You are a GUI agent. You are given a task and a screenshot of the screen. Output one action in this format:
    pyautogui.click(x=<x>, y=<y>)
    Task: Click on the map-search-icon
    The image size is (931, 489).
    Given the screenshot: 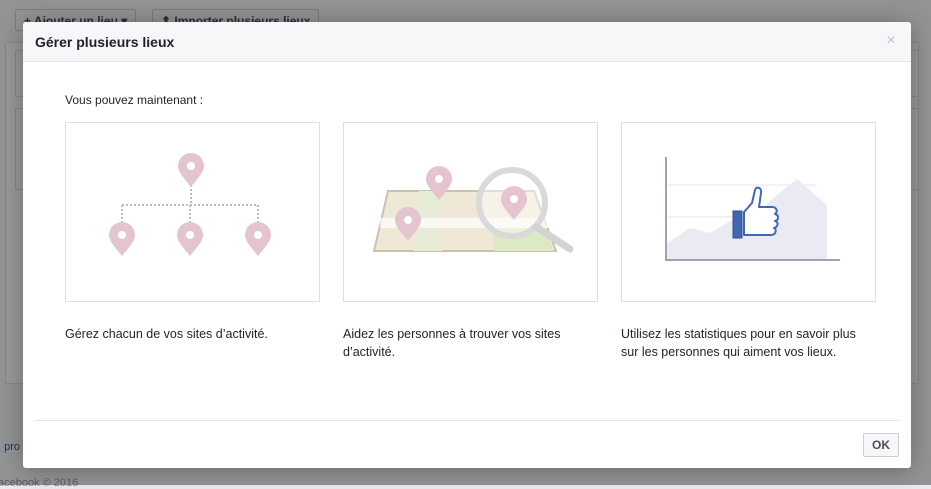 What is the action you would take?
    pyautogui.click(x=473, y=209)
    